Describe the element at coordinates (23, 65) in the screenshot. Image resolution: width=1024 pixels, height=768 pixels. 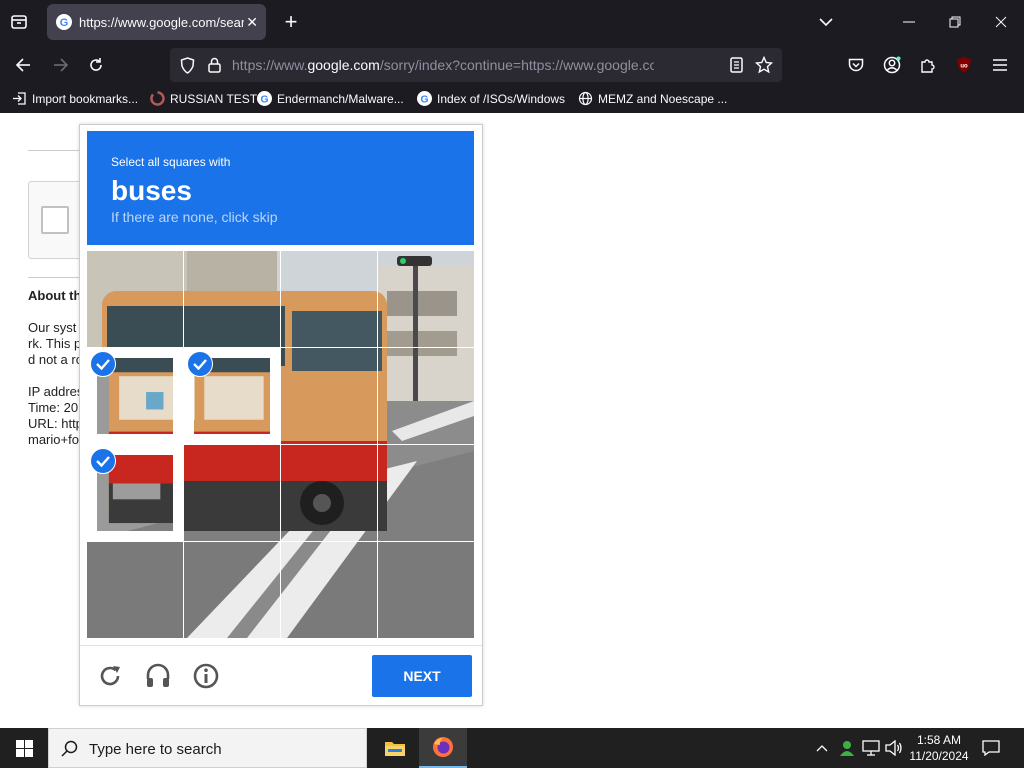
I see `back-arrow-icon` at that location.